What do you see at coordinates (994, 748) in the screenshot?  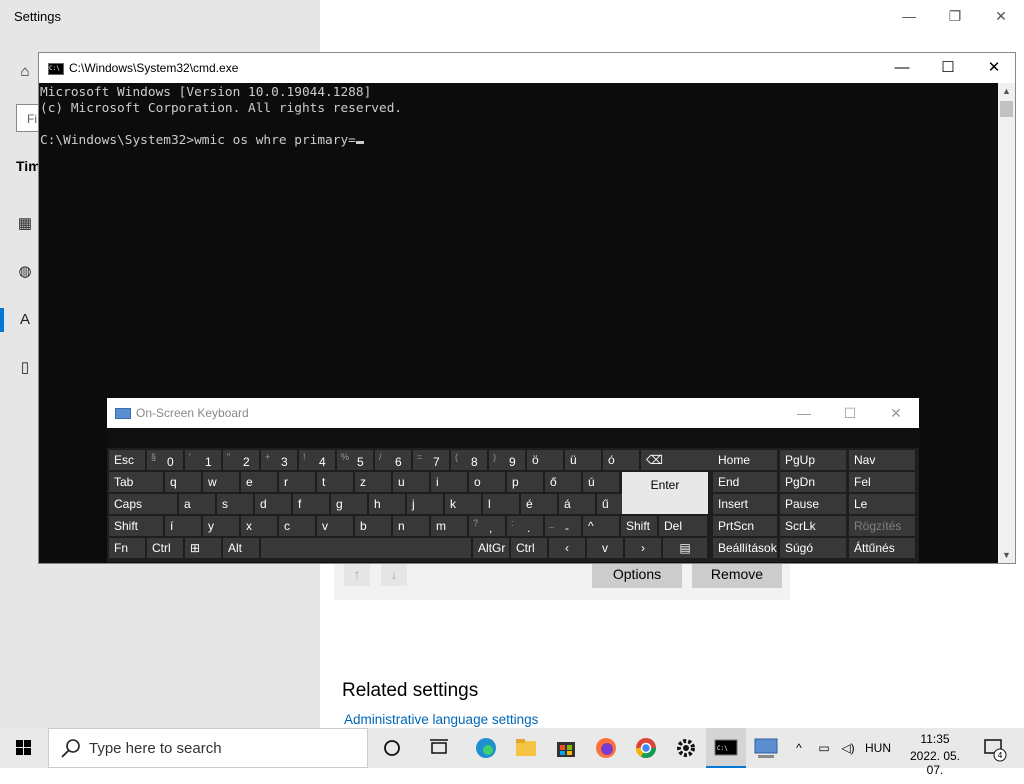 I see `notifications-icon: 4` at bounding box center [994, 748].